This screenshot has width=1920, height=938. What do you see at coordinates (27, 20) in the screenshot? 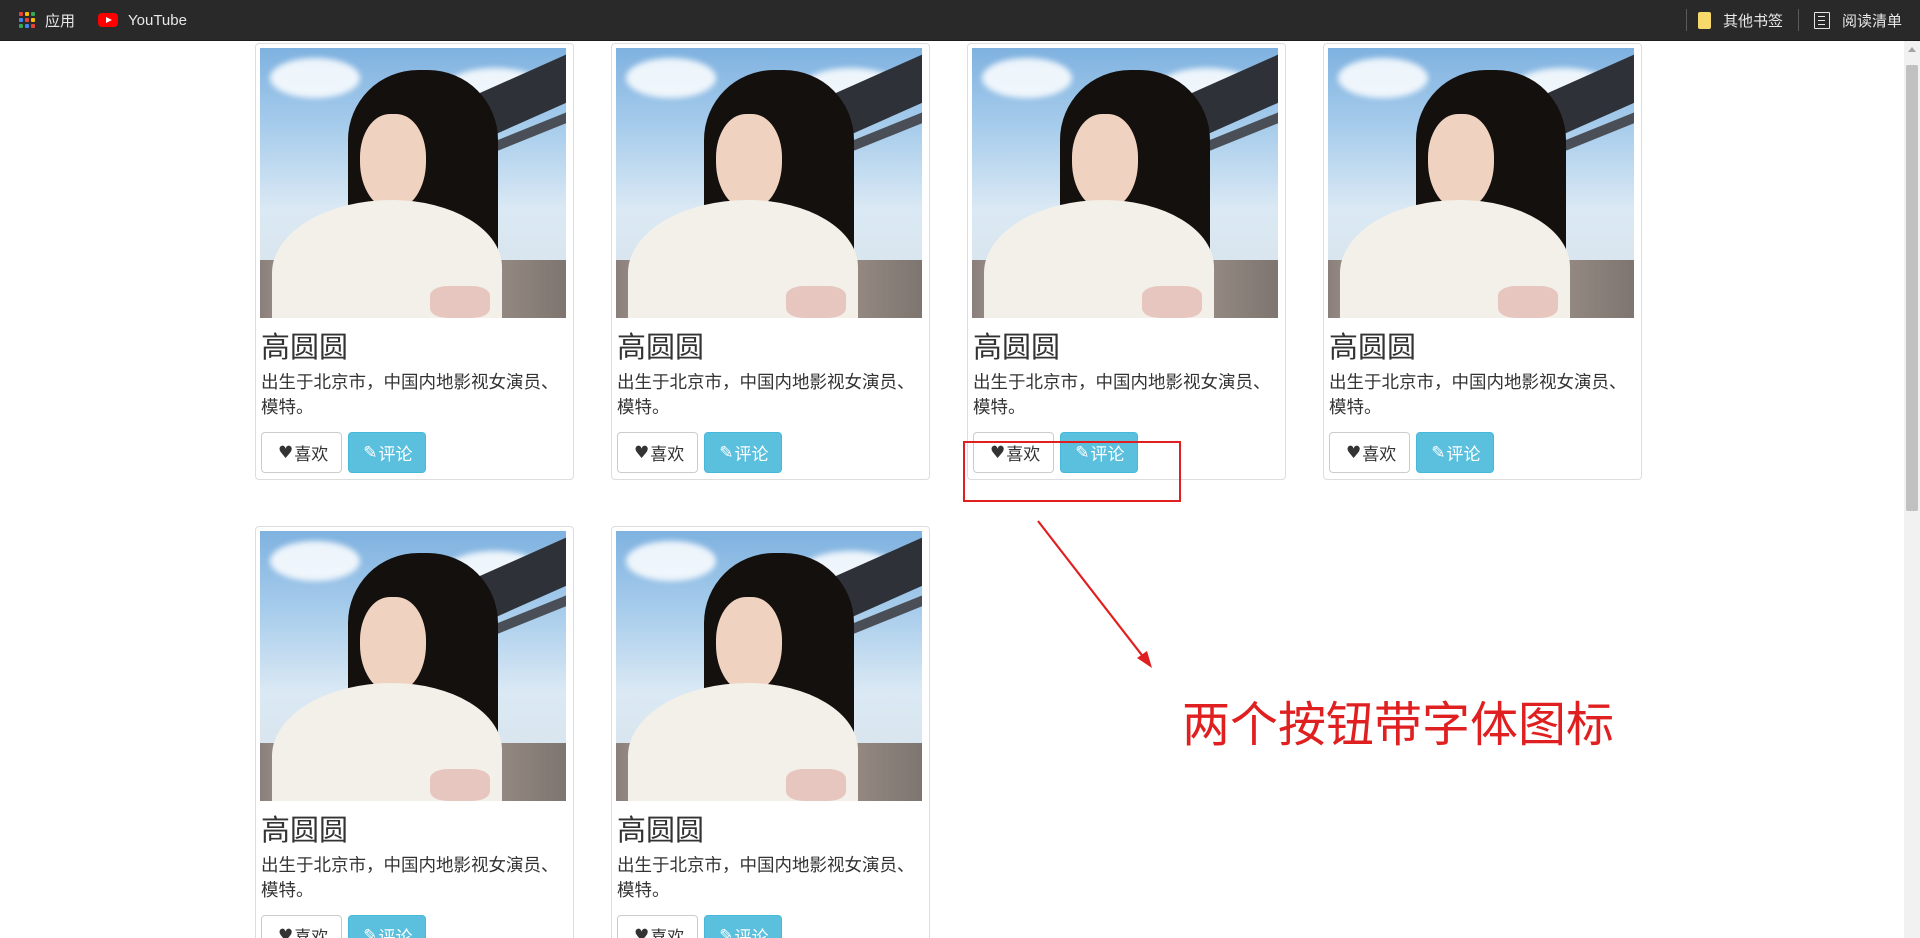
I see `apps-grid-icon` at bounding box center [27, 20].